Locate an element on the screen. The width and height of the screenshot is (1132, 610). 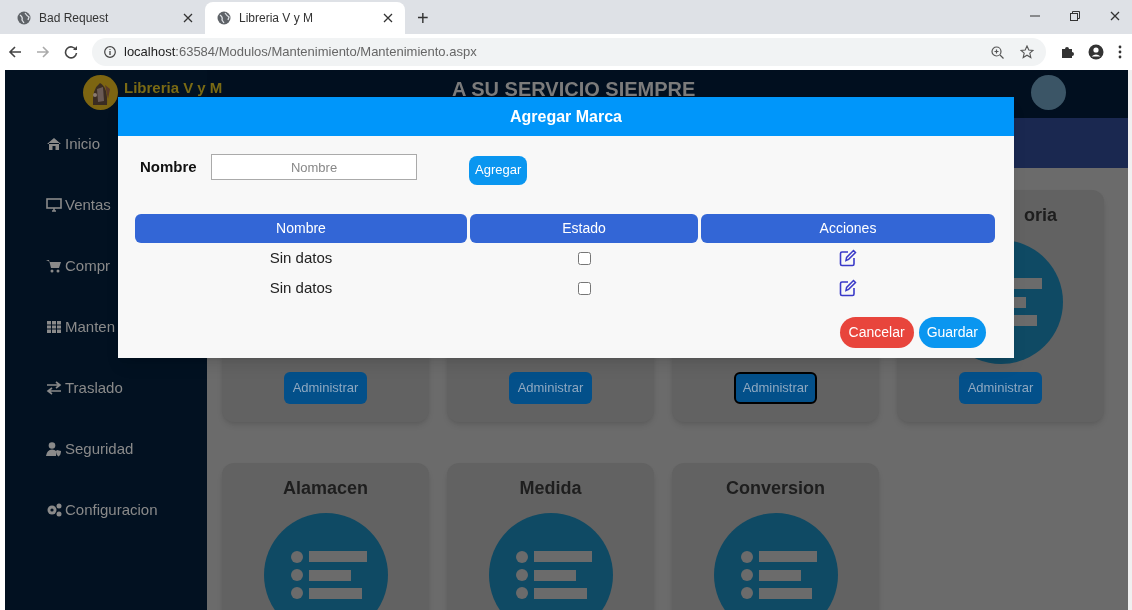
card-title: Conversion is located at coordinates (775, 488).